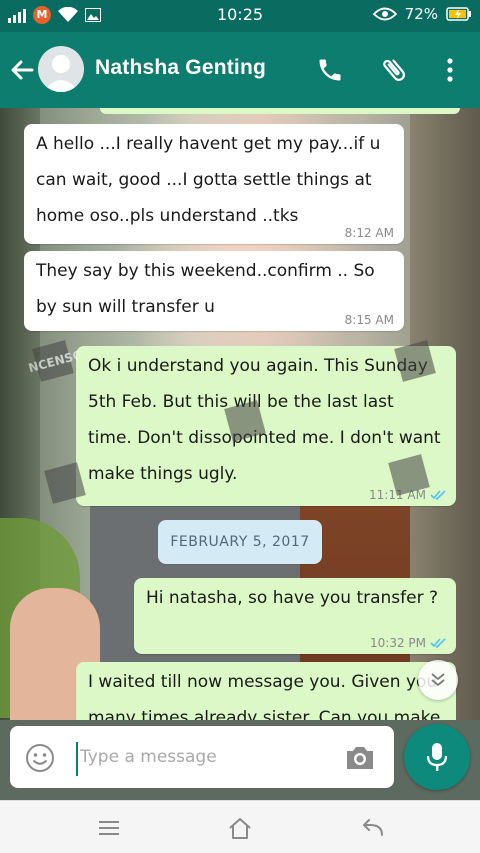  I want to click on microphone-icon, so click(437, 757).